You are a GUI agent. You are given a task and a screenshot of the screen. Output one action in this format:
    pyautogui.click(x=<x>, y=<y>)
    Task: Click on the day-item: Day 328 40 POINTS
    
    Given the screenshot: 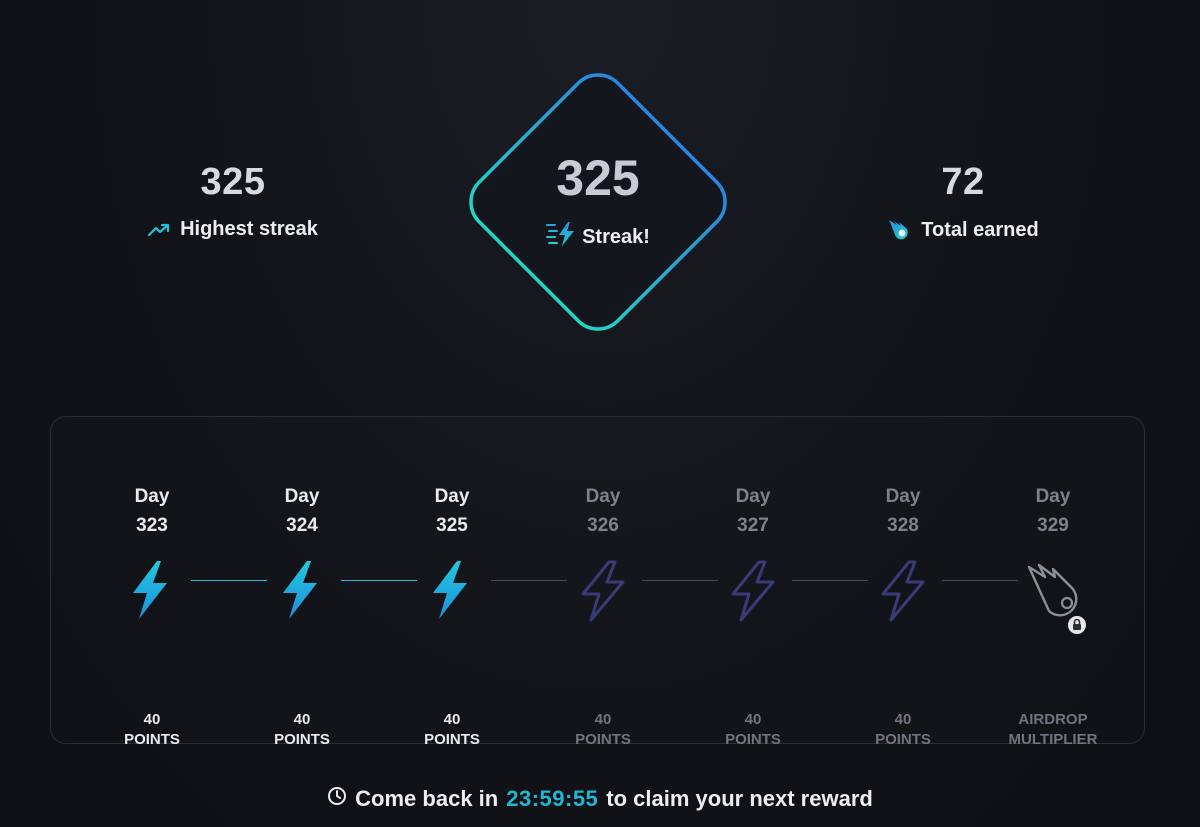 What is the action you would take?
    pyautogui.click(x=903, y=616)
    